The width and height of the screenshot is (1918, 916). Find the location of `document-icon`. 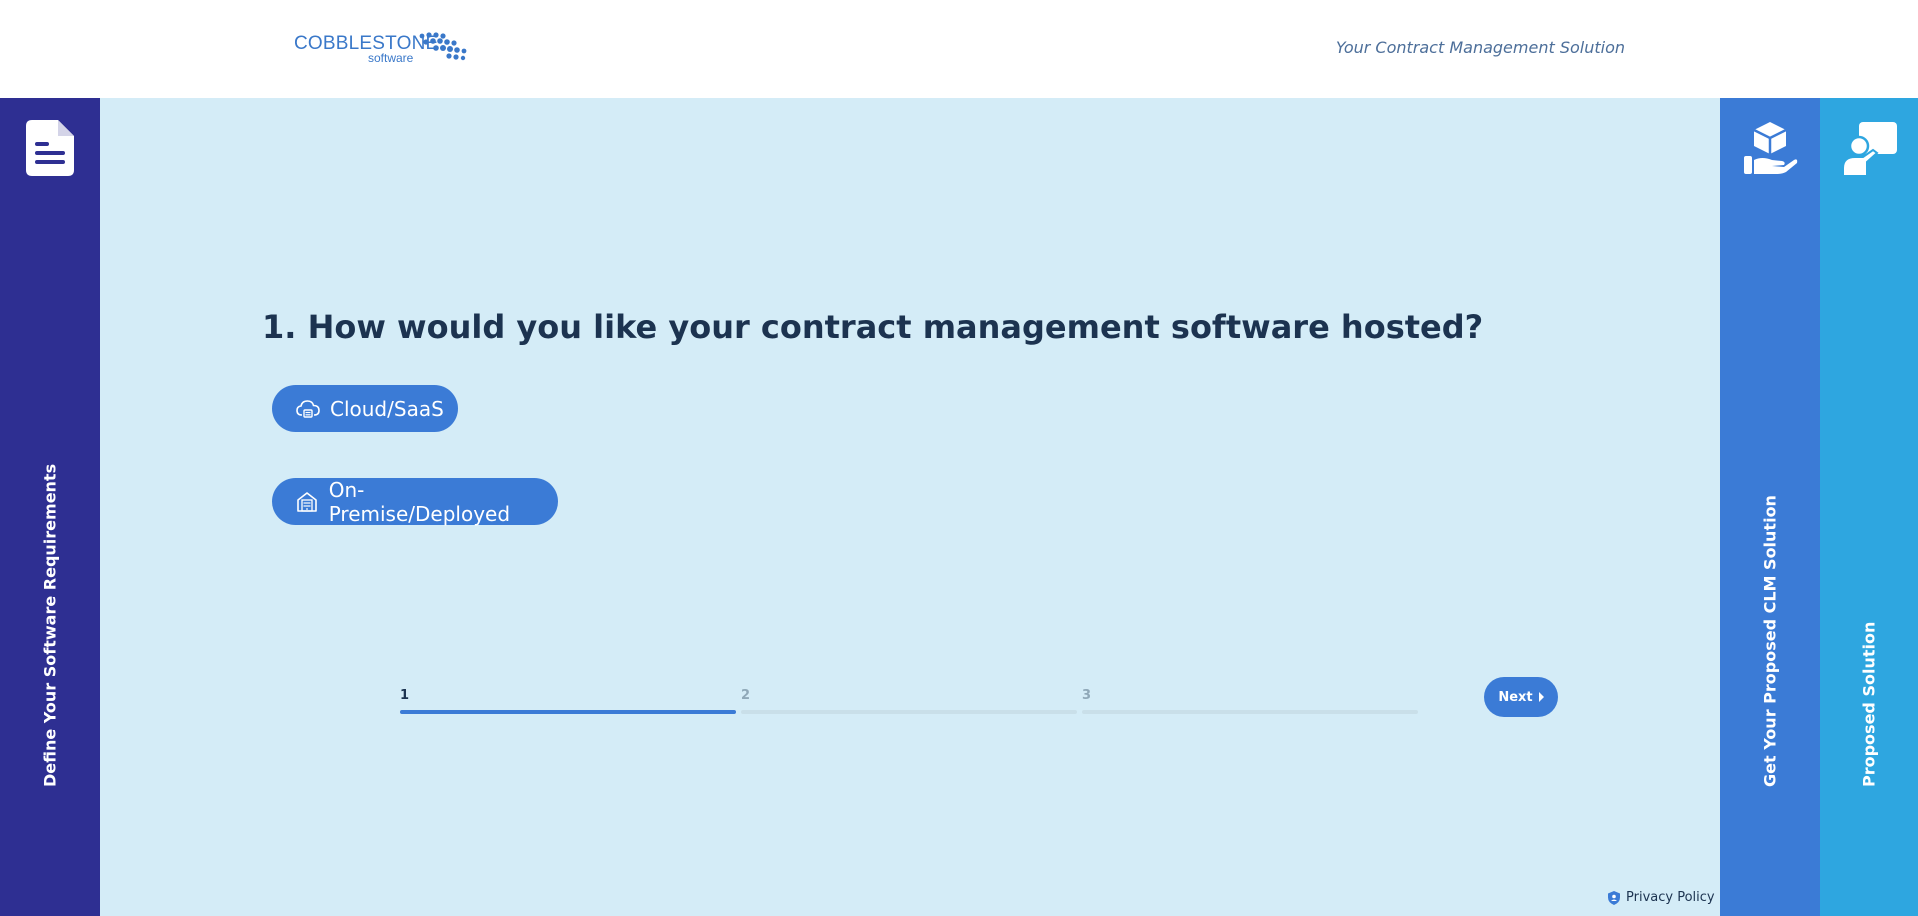

document-icon is located at coordinates (50, 148).